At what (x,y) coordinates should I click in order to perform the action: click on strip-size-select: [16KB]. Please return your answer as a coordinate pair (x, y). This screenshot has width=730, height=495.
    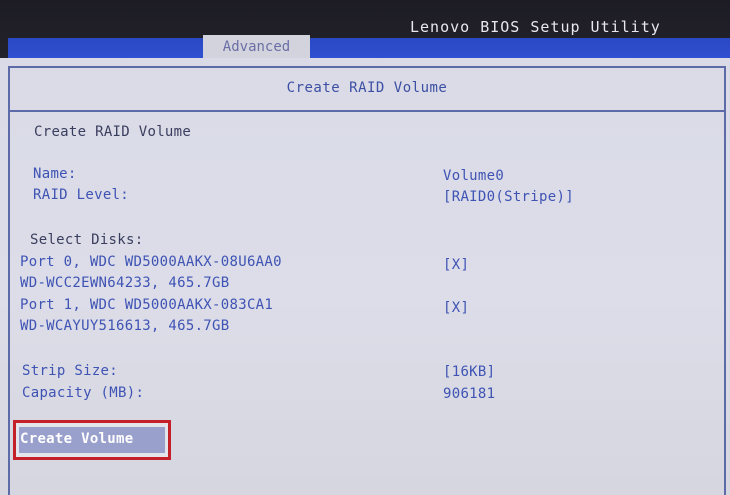
    Looking at the image, I should click on (469, 372).